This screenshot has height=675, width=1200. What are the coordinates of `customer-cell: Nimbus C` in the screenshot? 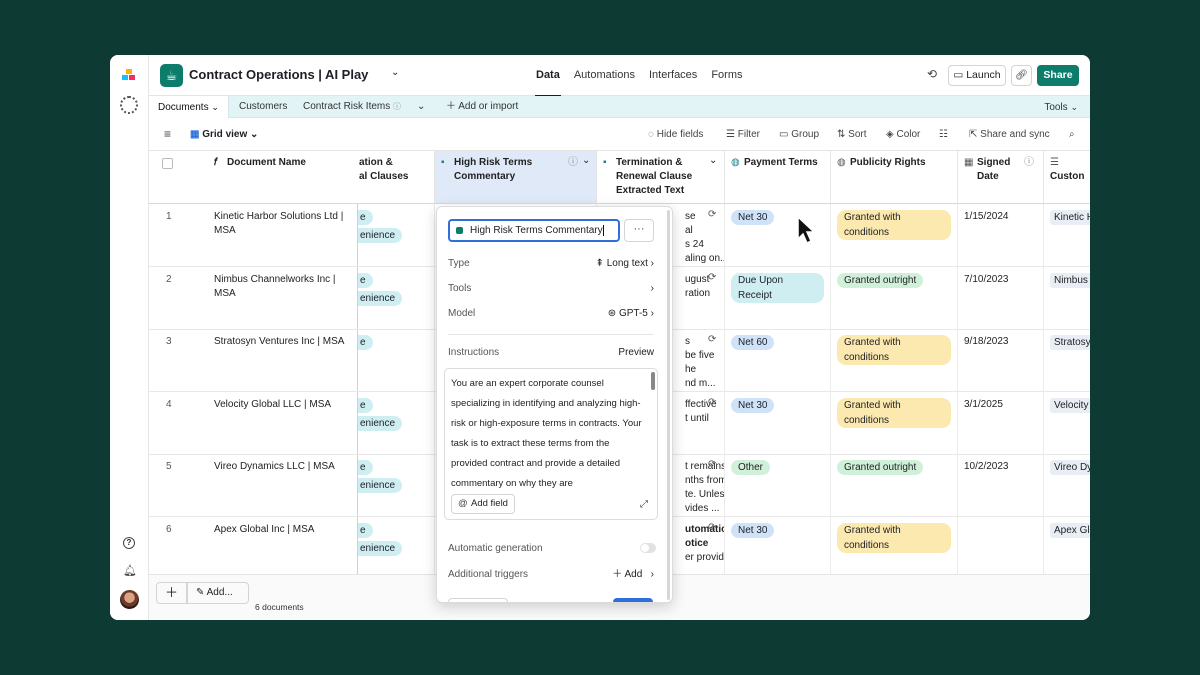 It's located at (1067, 298).